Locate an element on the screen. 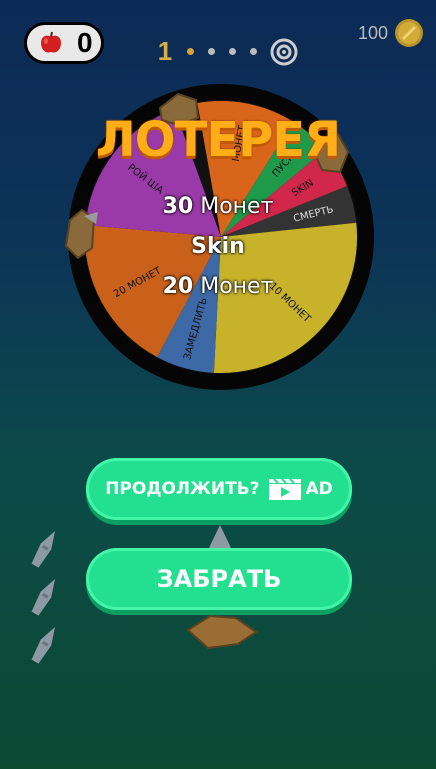 The image size is (436, 769). reward-amount: 20 is located at coordinates (178, 286).